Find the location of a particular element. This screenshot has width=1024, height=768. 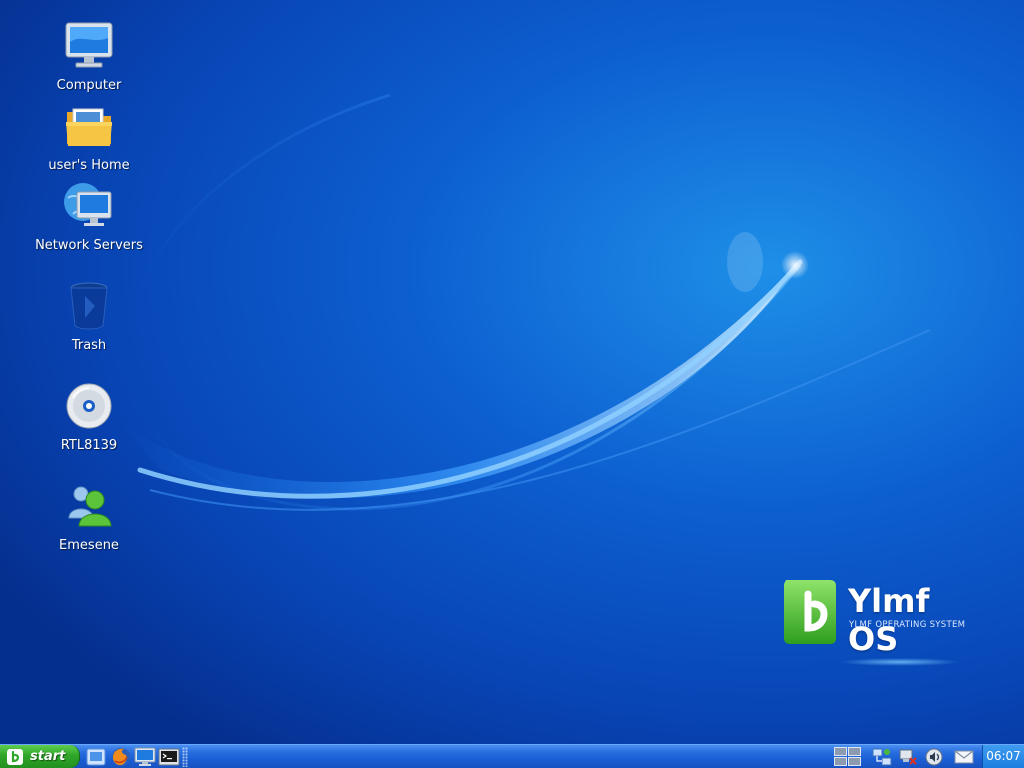

network-icon is located at coordinates (882, 757).